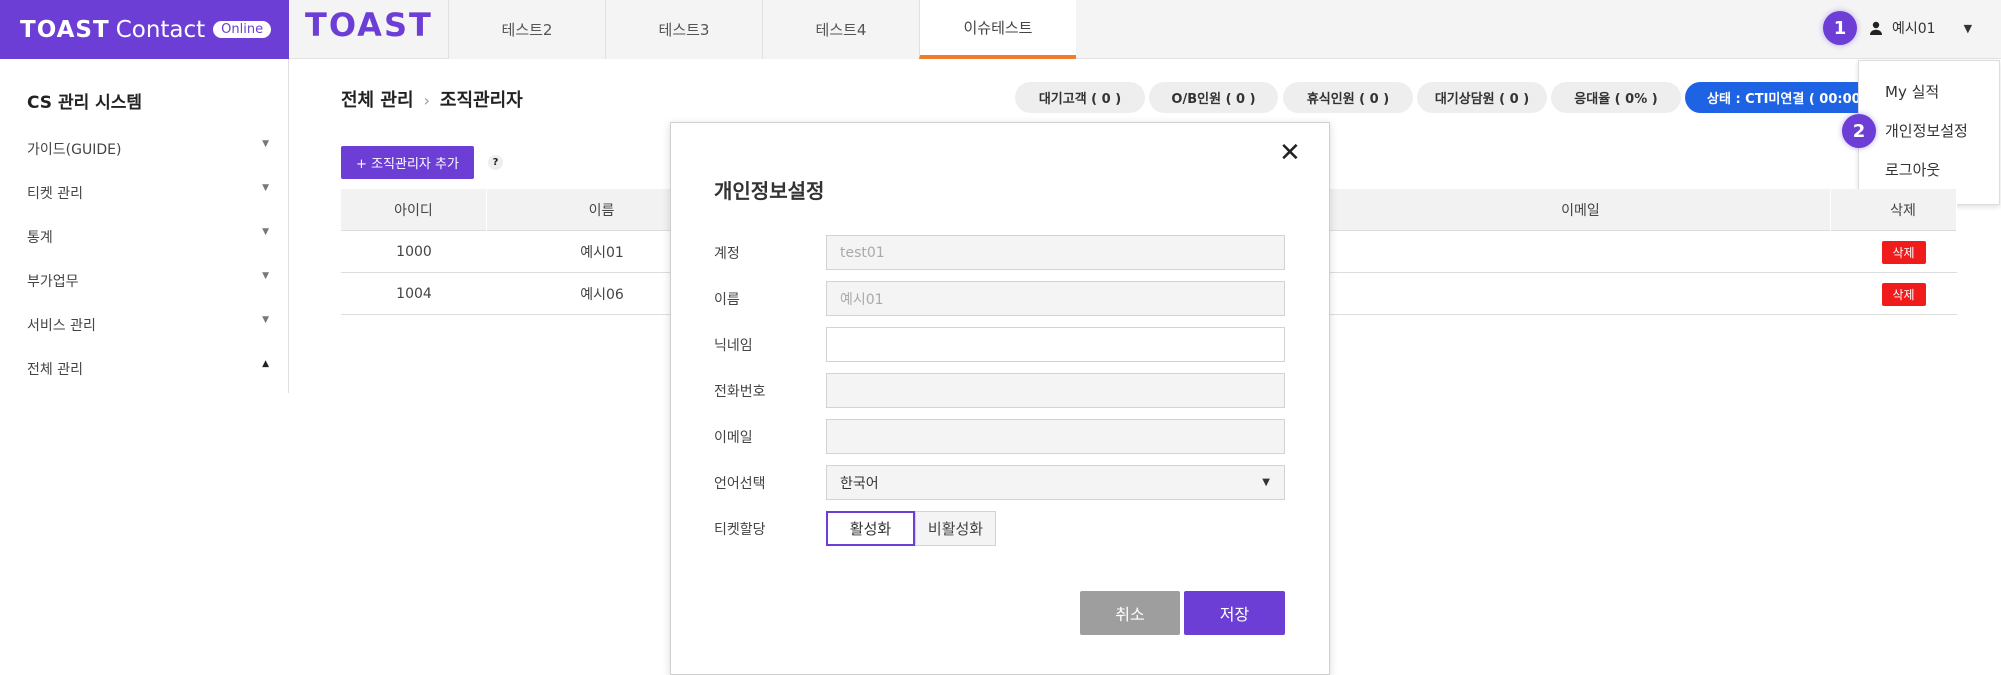 The height and width of the screenshot is (675, 2001). I want to click on brand-logo: TOAST Contact Online, so click(144, 29).